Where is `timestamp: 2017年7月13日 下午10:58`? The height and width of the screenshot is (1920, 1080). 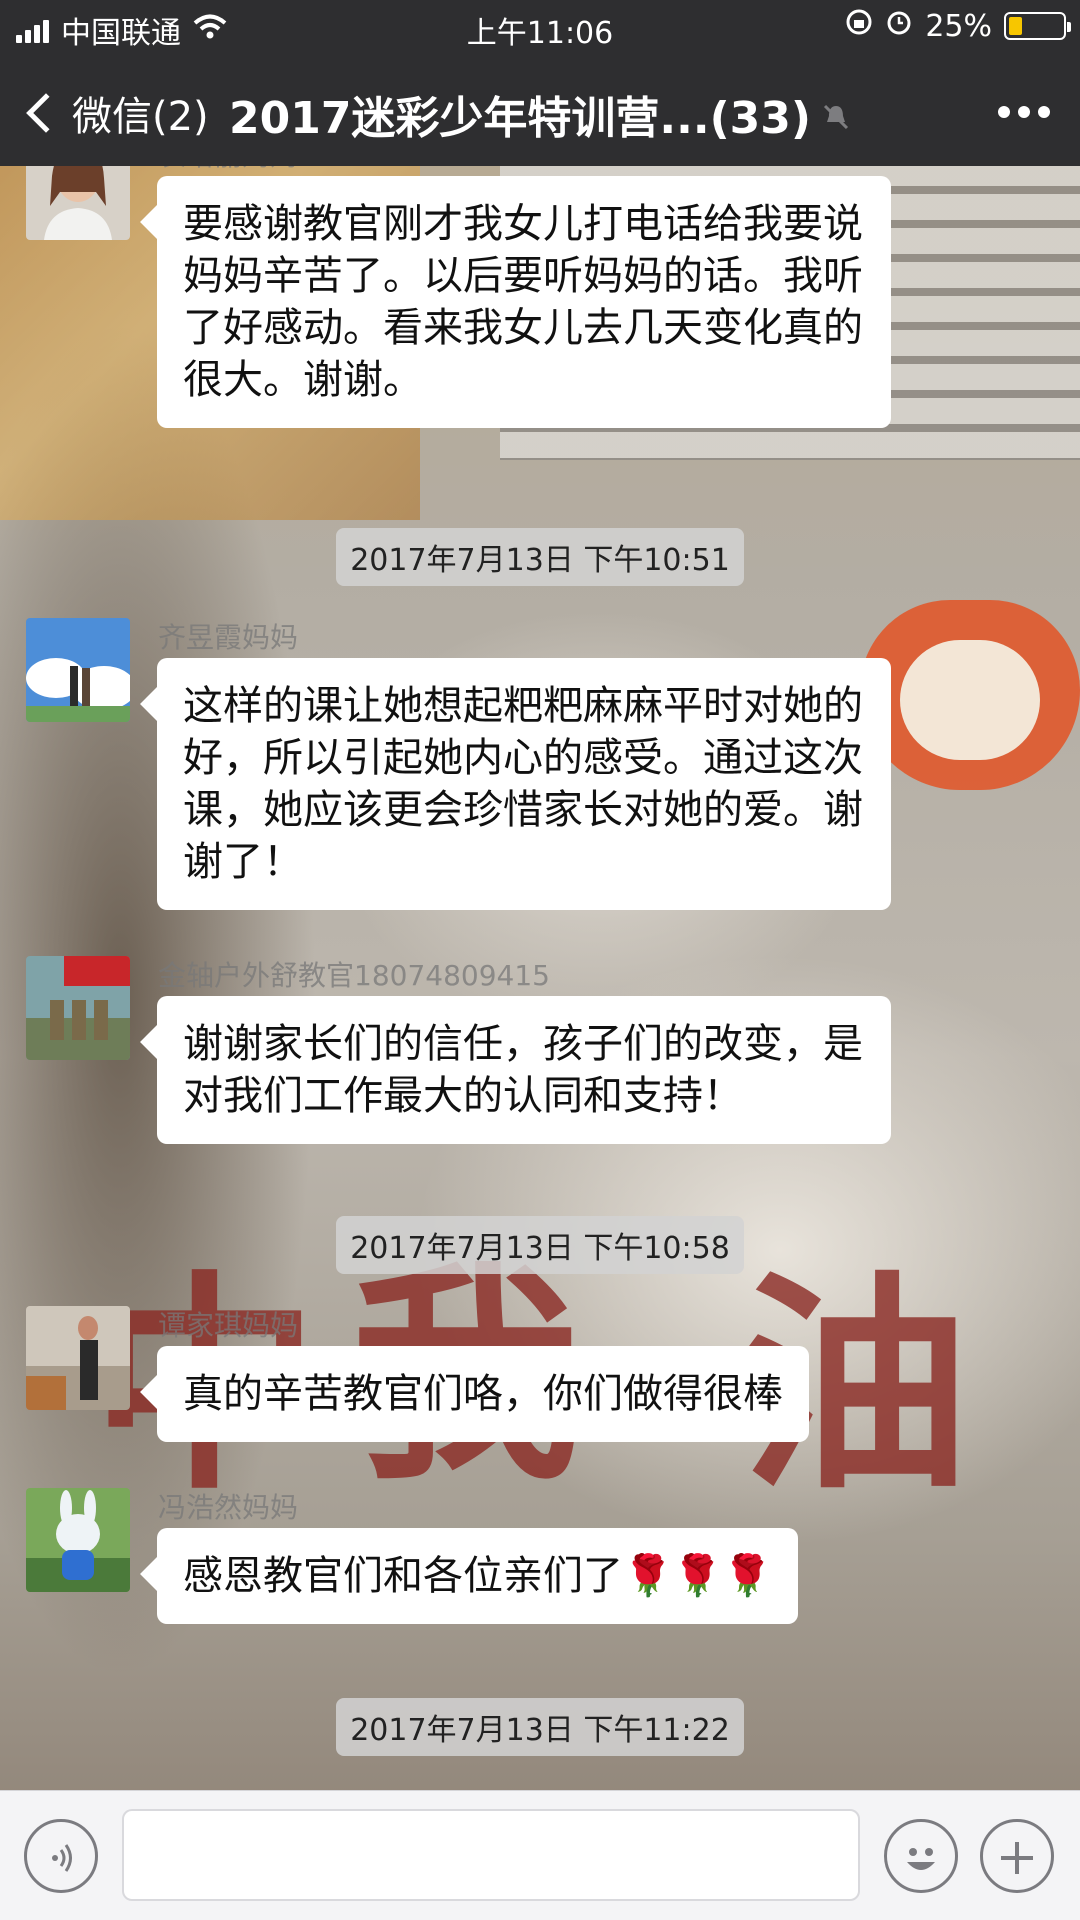 timestamp: 2017年7月13日 下午10:58 is located at coordinates (540, 1245).